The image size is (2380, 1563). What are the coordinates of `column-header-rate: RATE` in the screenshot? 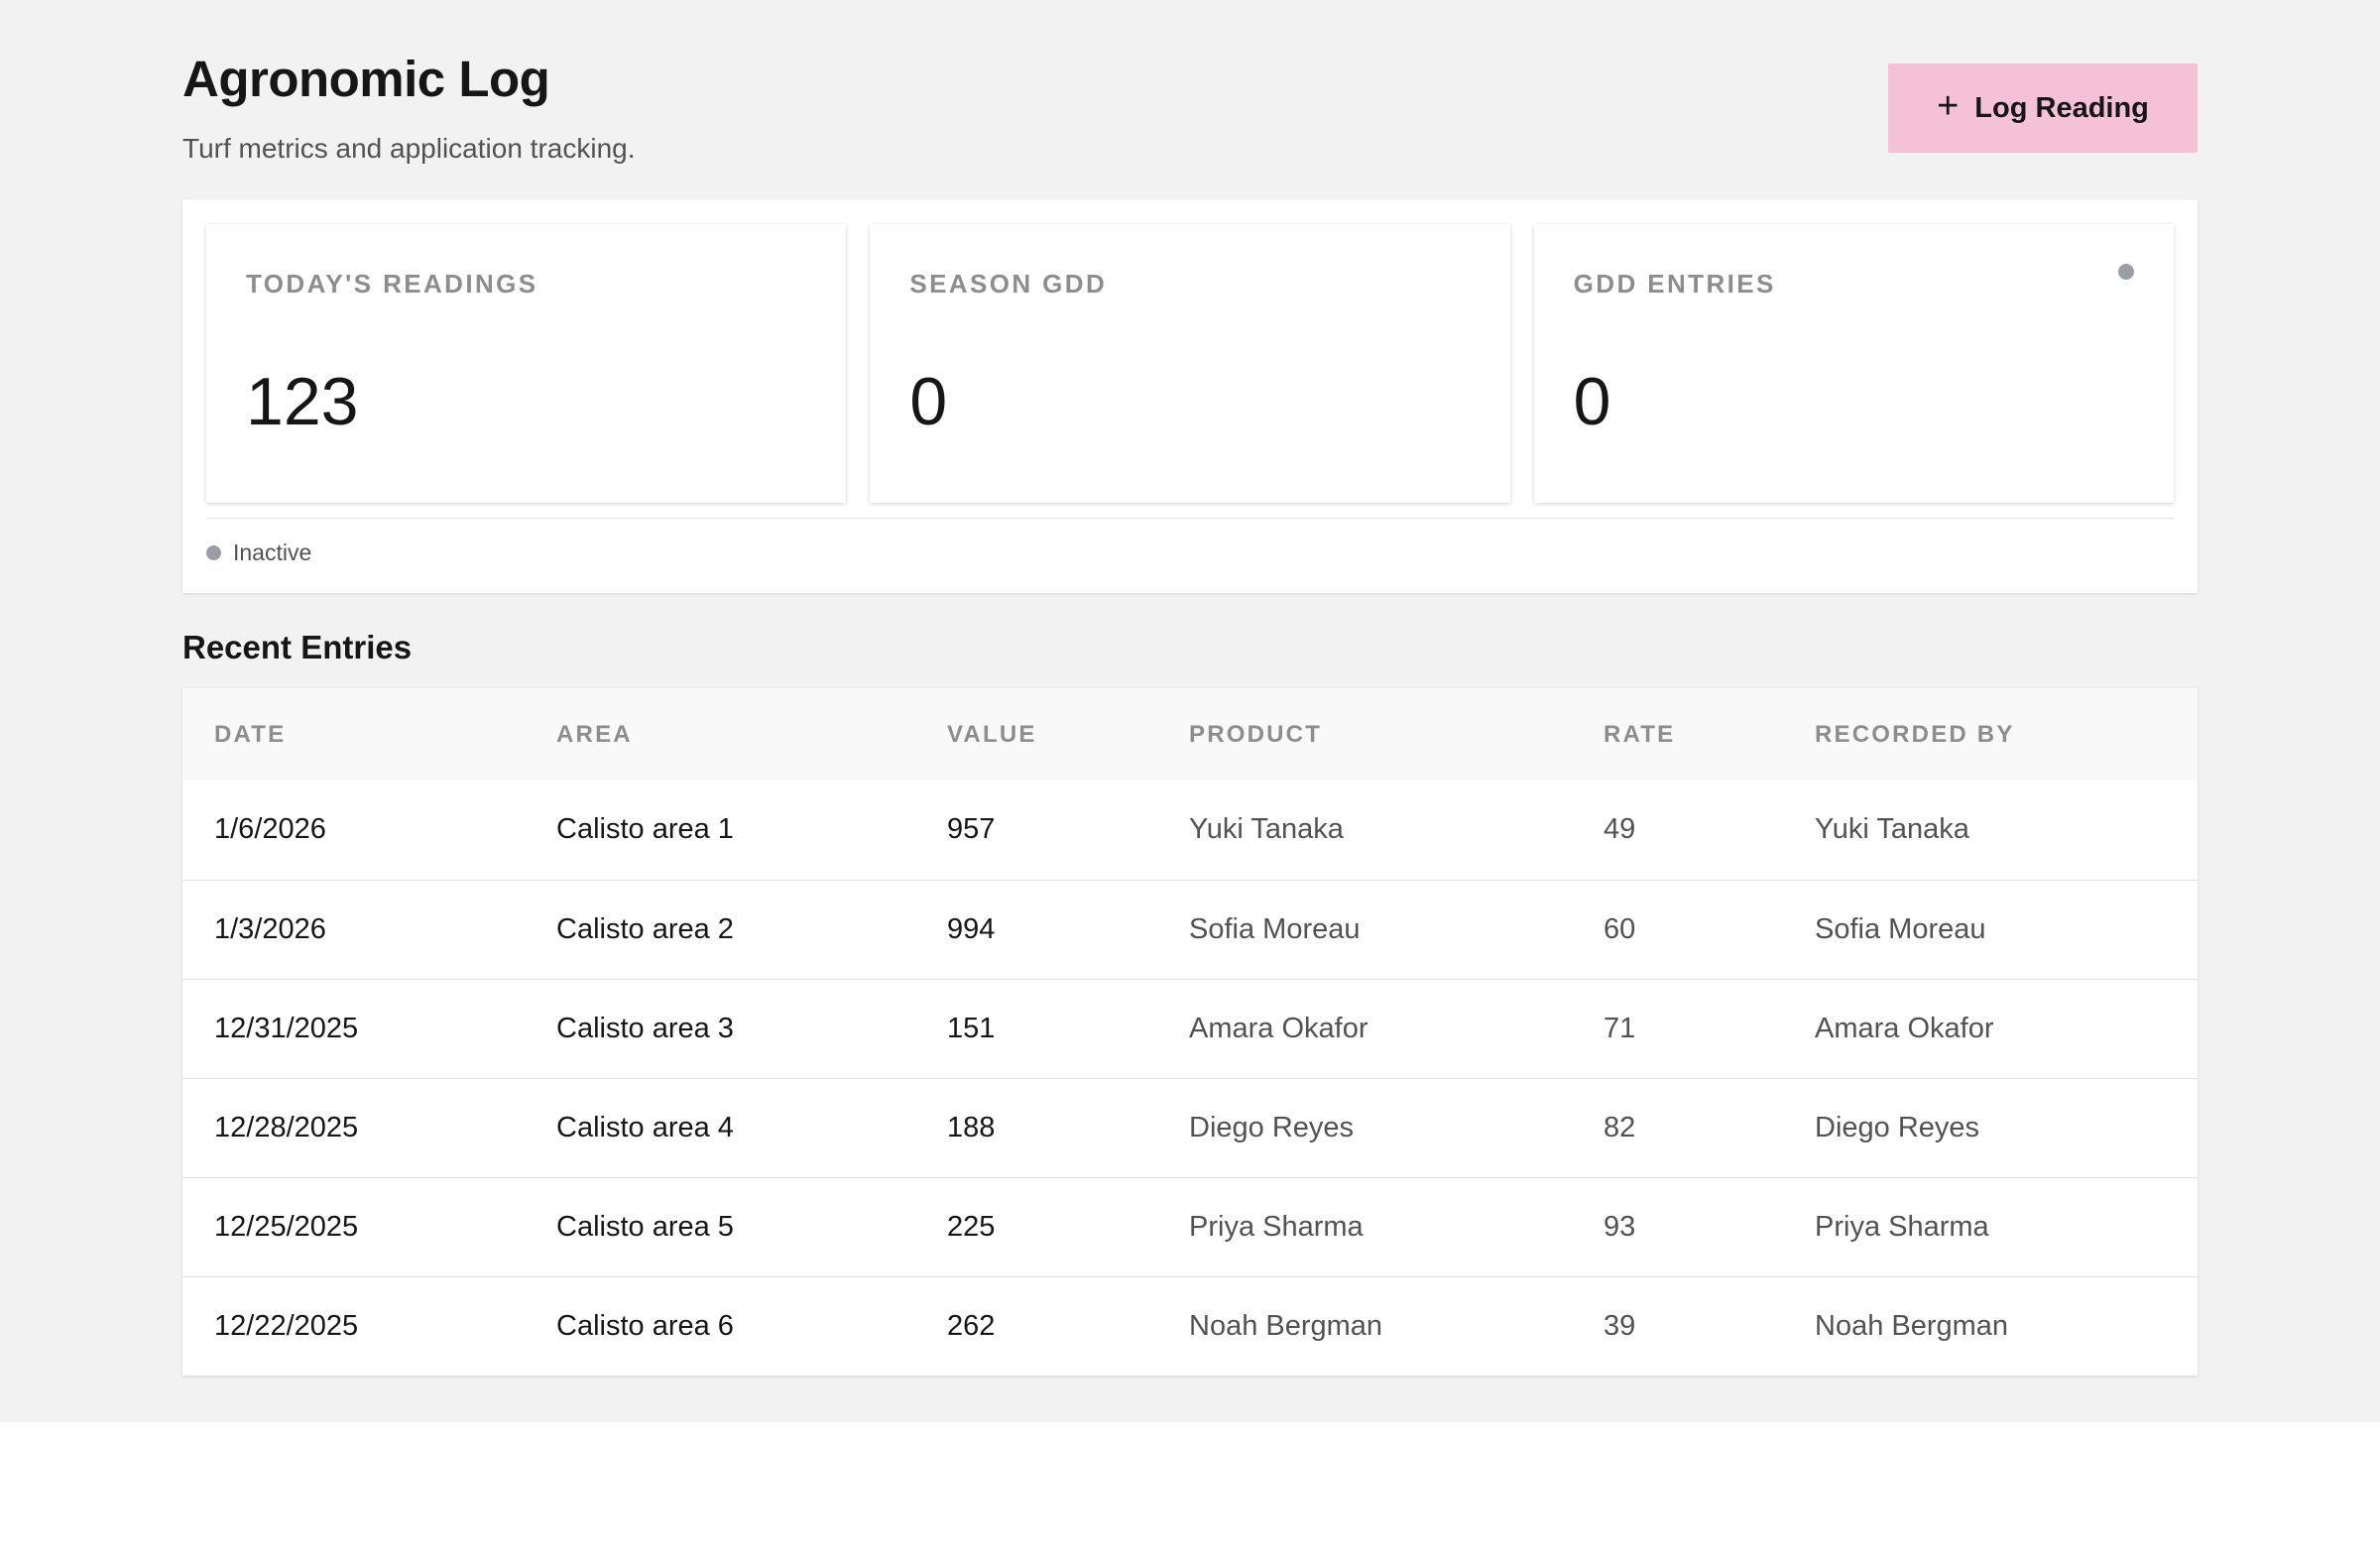 It's located at (1640, 734).